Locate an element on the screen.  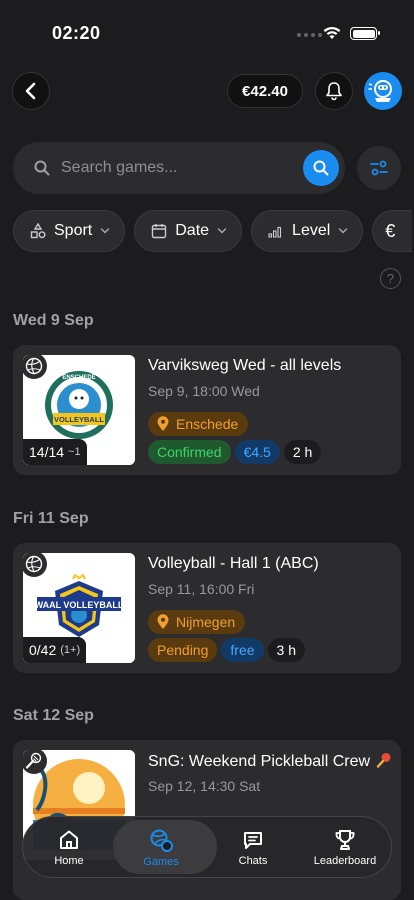
sport-filter-chip: Sport is located at coordinates (69, 231).